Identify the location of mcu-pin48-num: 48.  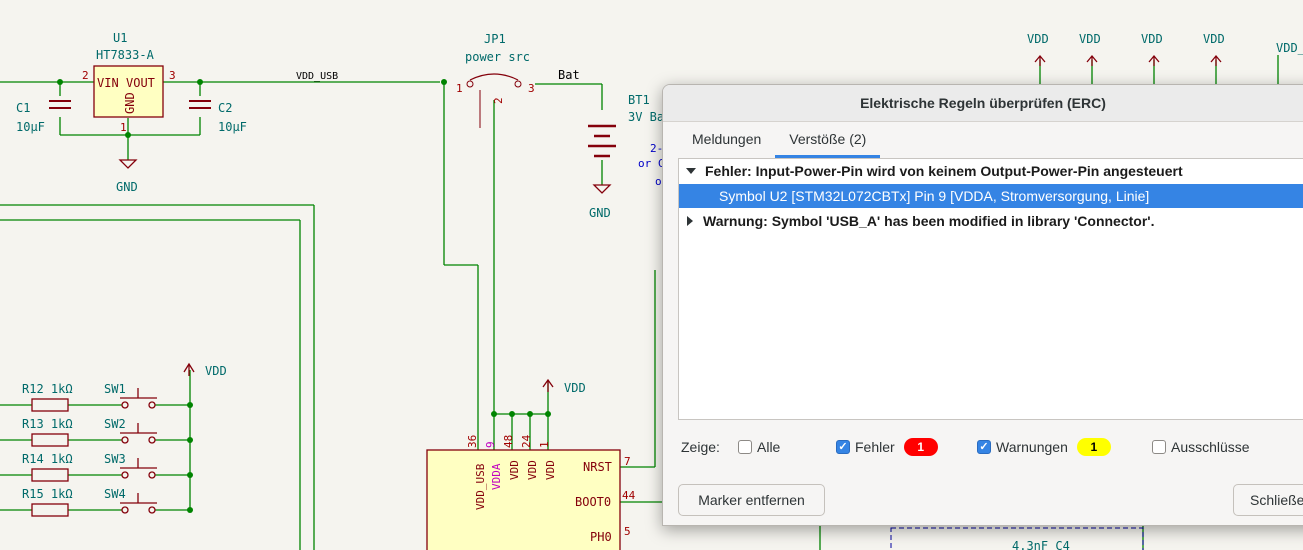
(508, 441).